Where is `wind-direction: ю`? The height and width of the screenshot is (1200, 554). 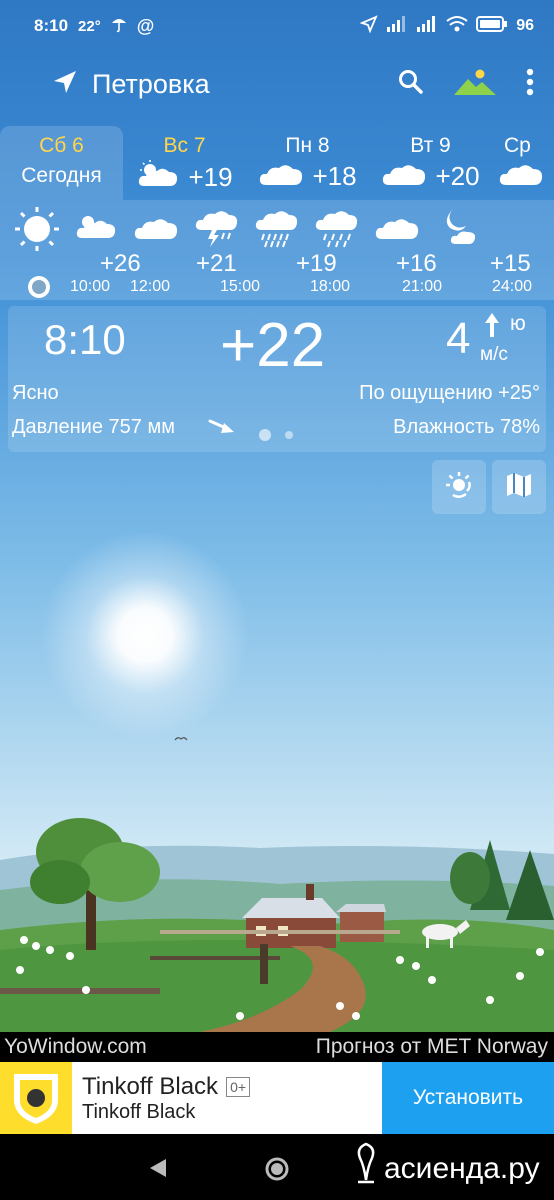 wind-direction: ю is located at coordinates (518, 323).